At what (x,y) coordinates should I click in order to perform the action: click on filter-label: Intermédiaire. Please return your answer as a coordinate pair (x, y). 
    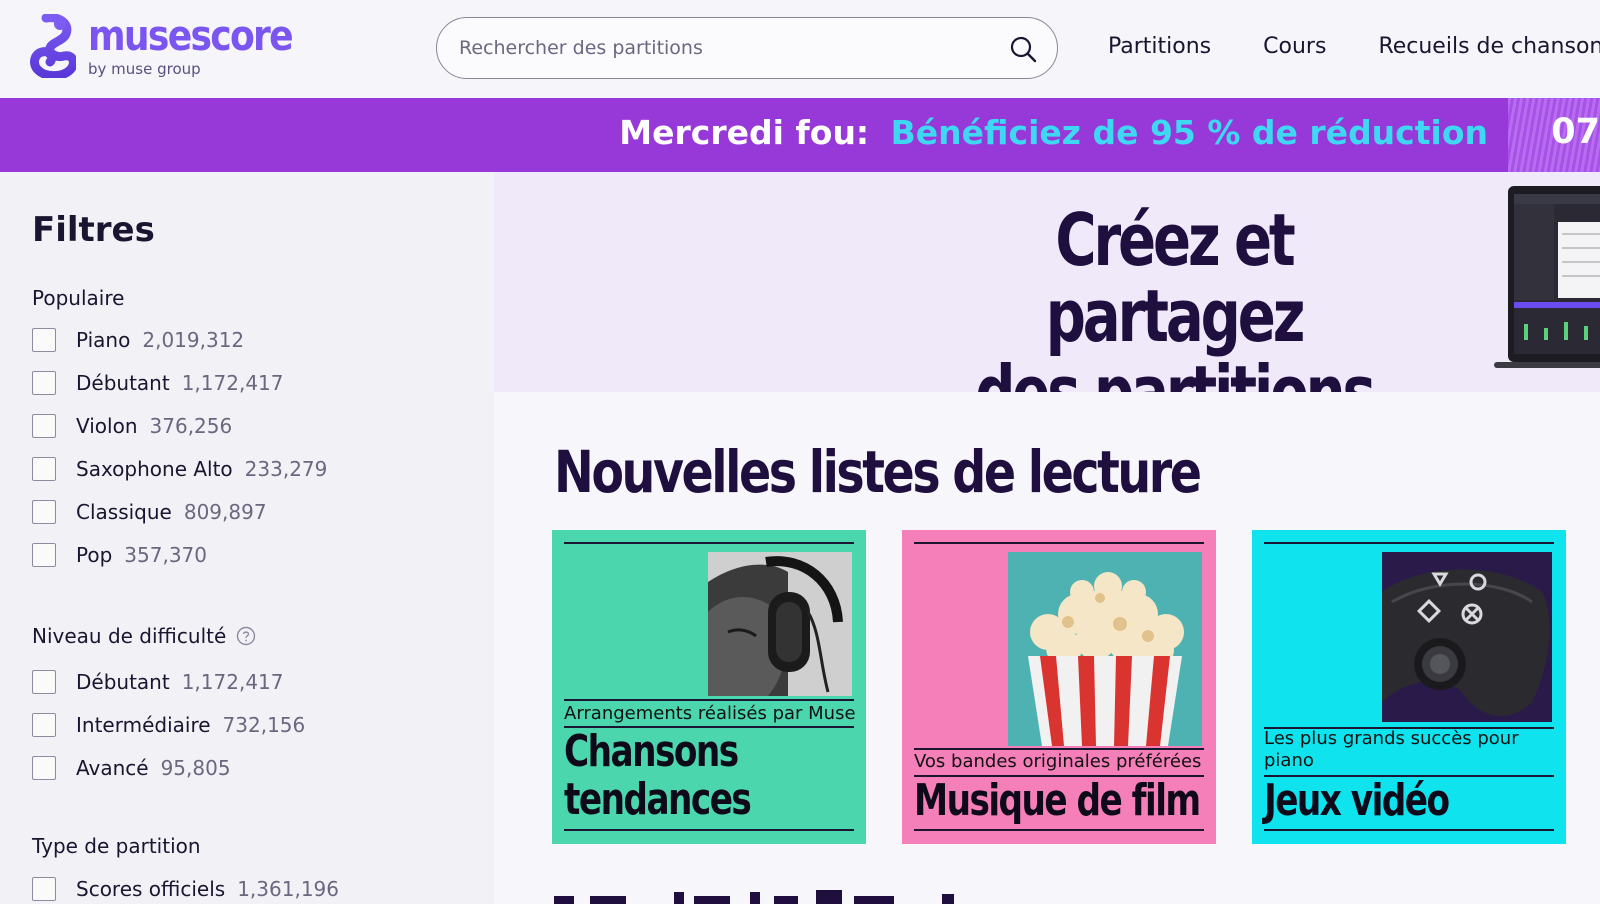
    Looking at the image, I should click on (143, 725).